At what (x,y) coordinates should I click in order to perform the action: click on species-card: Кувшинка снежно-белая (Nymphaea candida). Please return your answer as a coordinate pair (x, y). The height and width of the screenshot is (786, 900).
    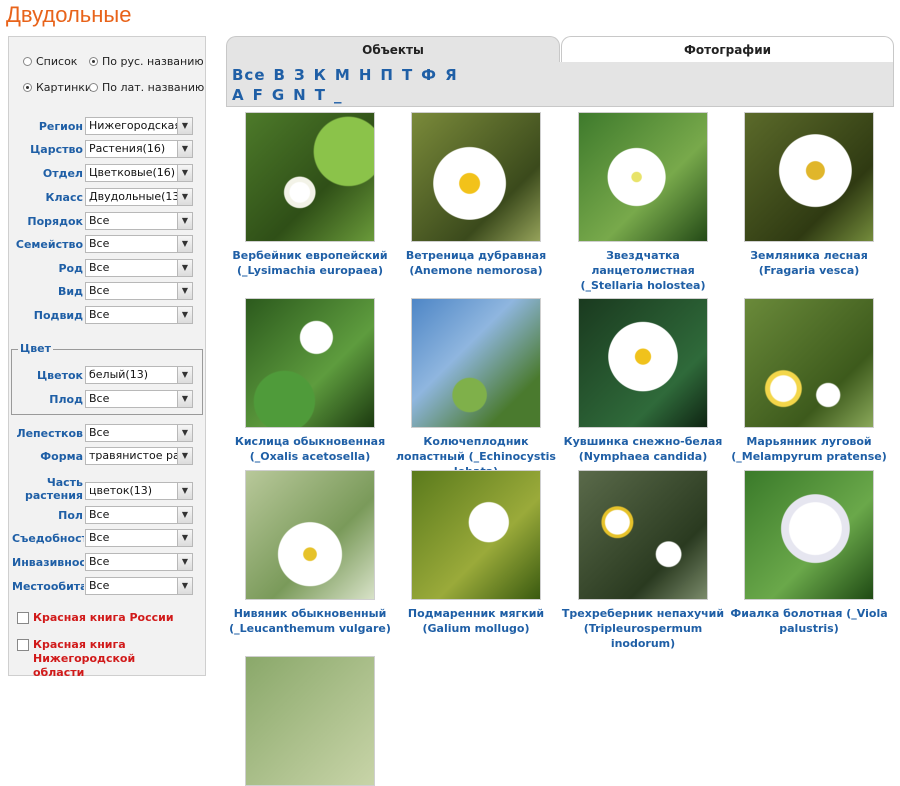
    Looking at the image, I should click on (643, 381).